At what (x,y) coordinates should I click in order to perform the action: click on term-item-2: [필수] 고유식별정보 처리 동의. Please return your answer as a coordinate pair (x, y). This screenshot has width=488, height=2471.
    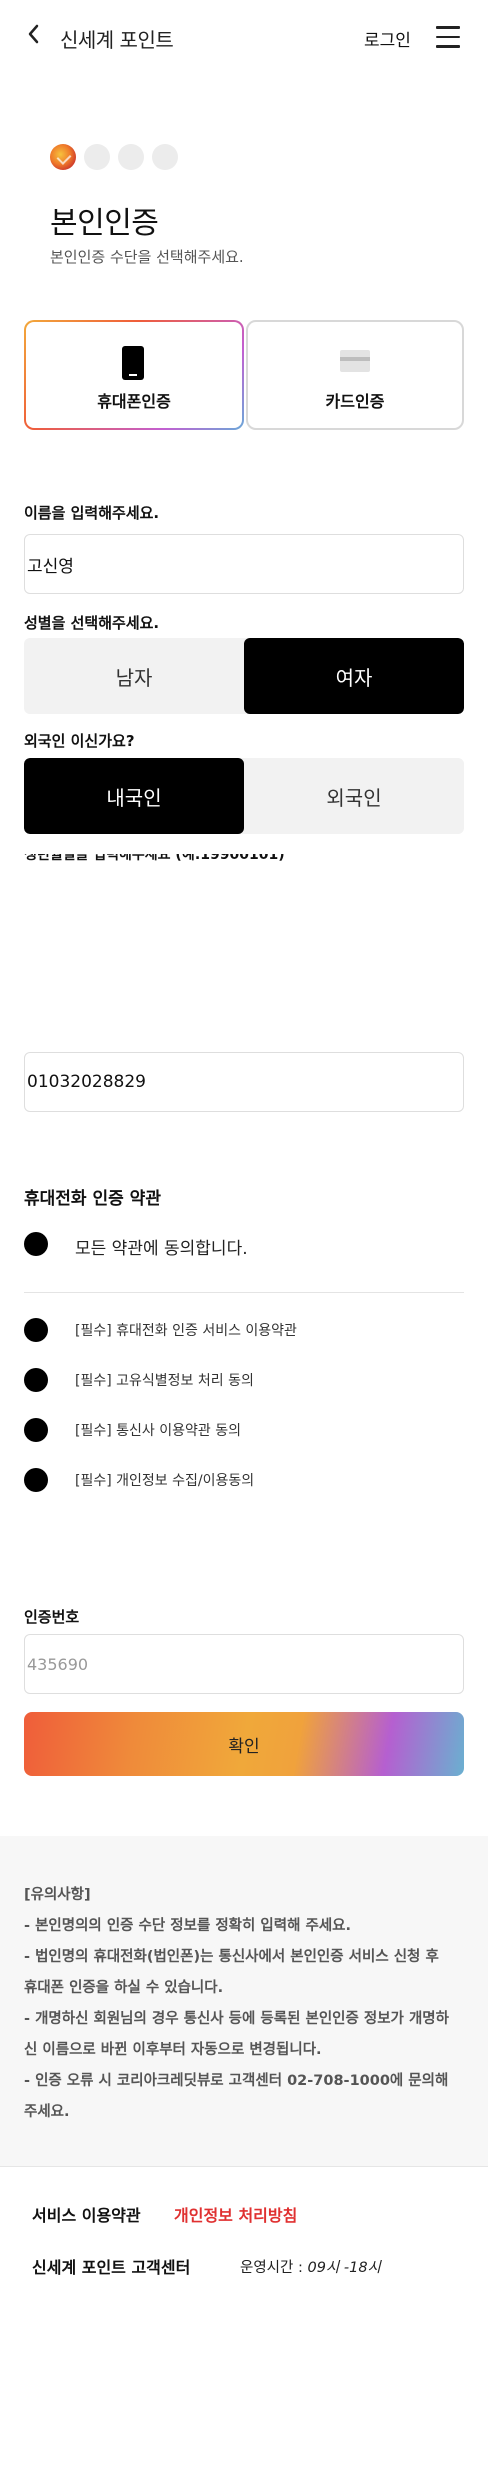
    Looking at the image, I should click on (164, 1380).